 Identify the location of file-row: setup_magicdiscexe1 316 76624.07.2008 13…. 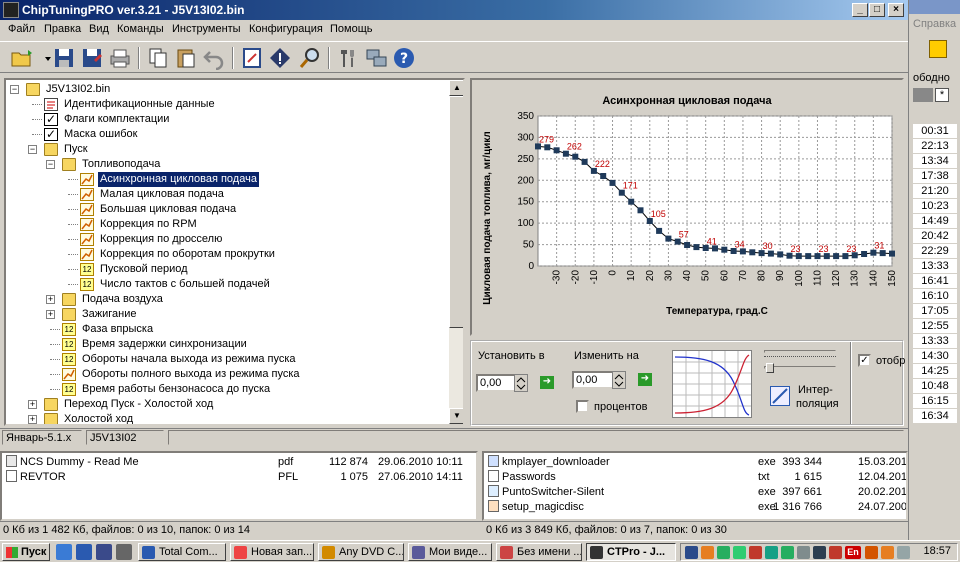
(696, 507).